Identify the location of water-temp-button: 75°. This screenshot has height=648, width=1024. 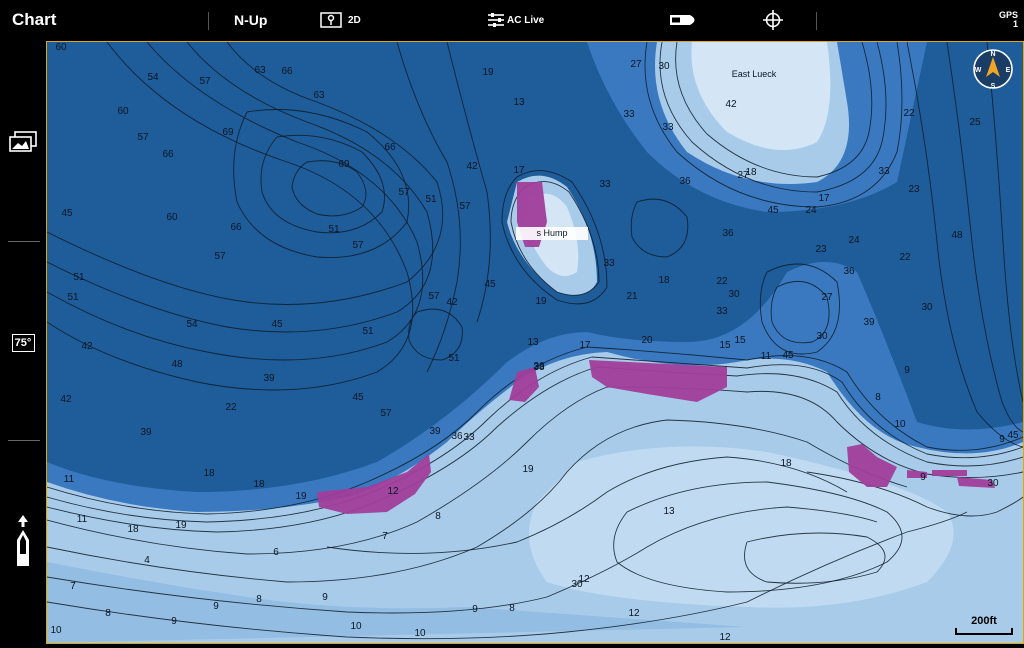
(23, 343).